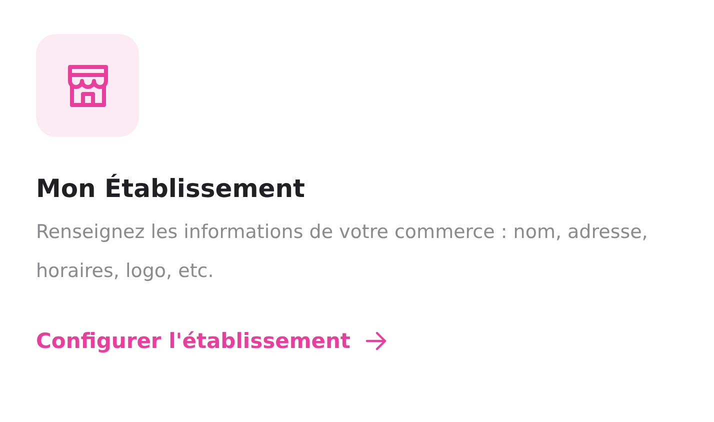  Describe the element at coordinates (376, 341) in the screenshot. I see `arrow-icon` at that location.